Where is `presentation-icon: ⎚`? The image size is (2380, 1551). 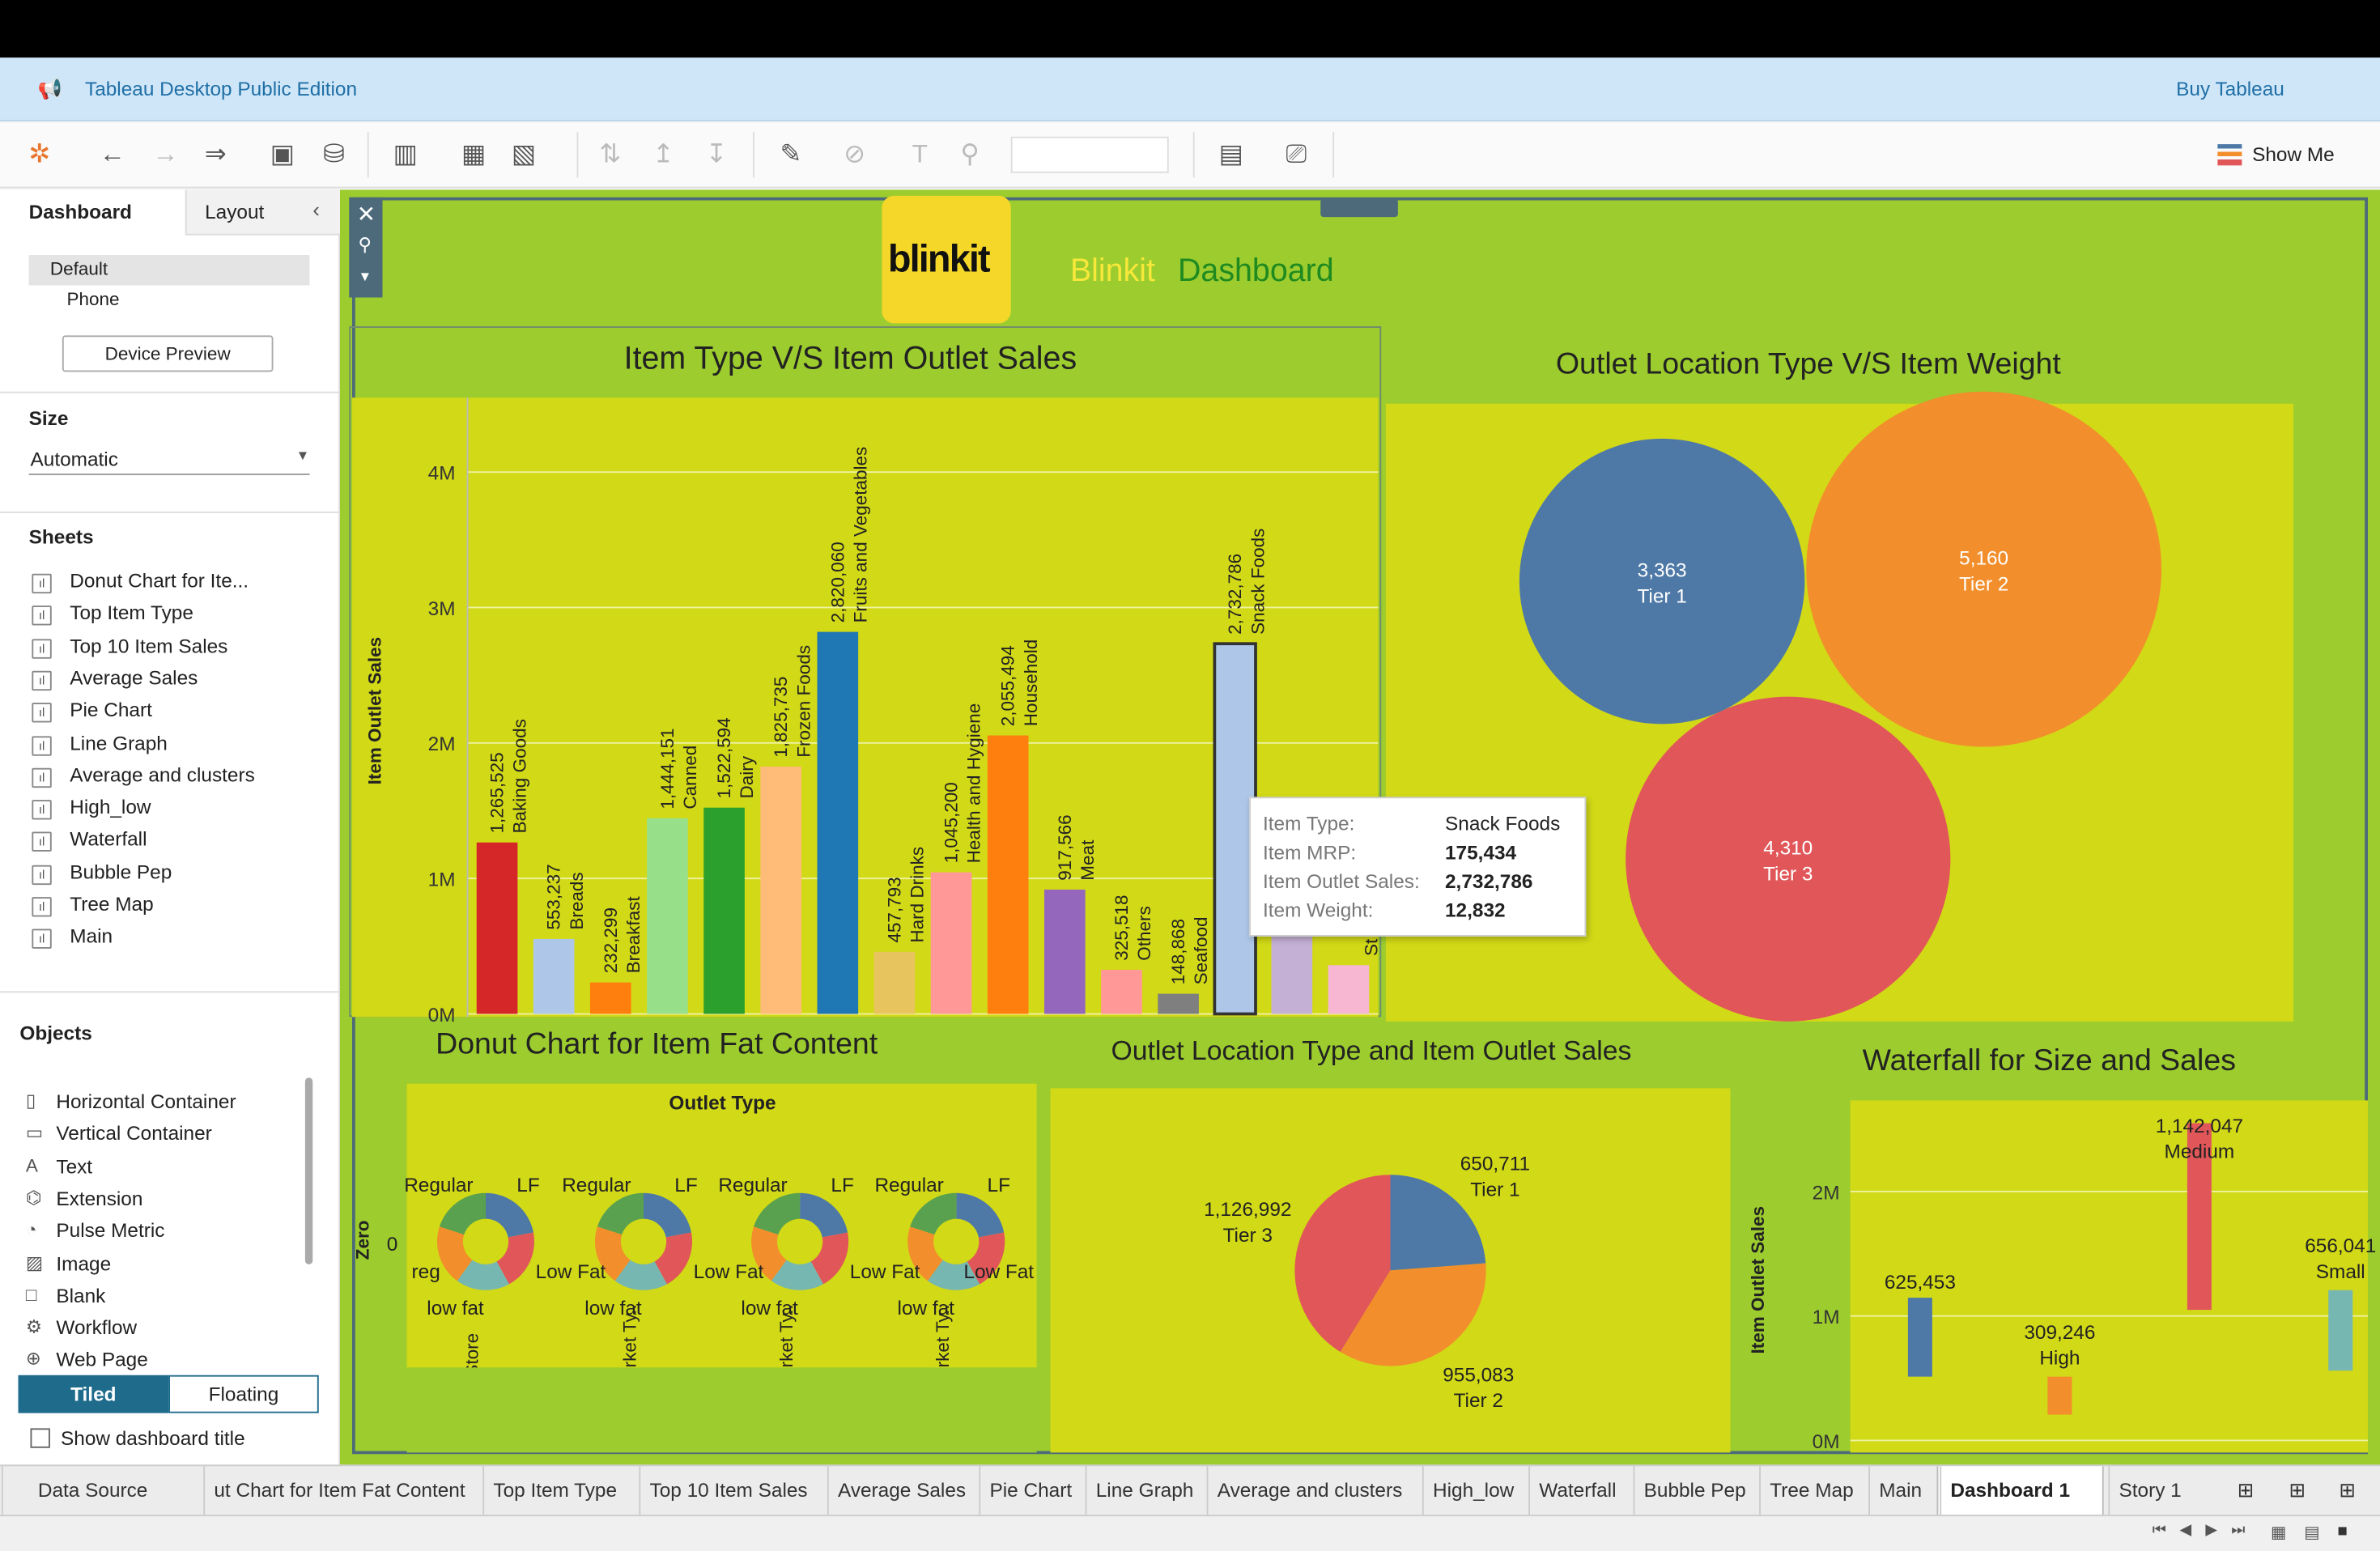
presentation-icon: ⎚ is located at coordinates (1297, 155).